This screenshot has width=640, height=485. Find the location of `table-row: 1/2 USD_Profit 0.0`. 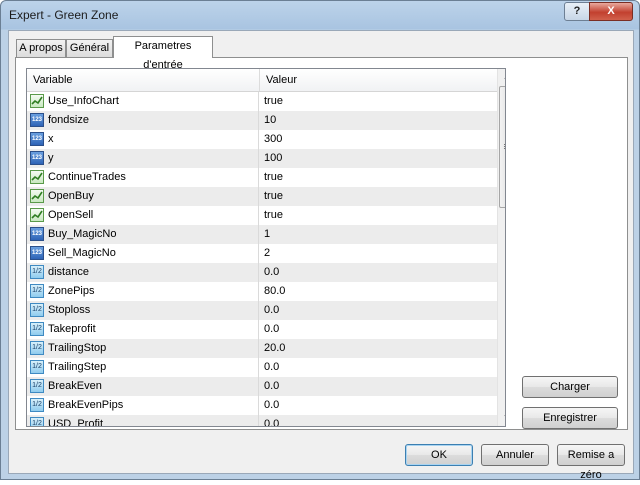

table-row: 1/2 USD_Profit 0.0 is located at coordinates (262, 420).